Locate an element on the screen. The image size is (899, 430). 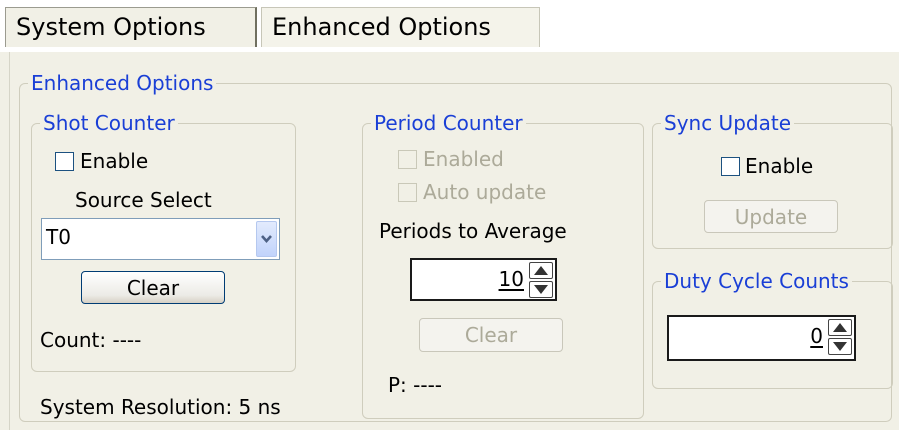
shot-counter-enable-label: Enable is located at coordinates (114, 161).